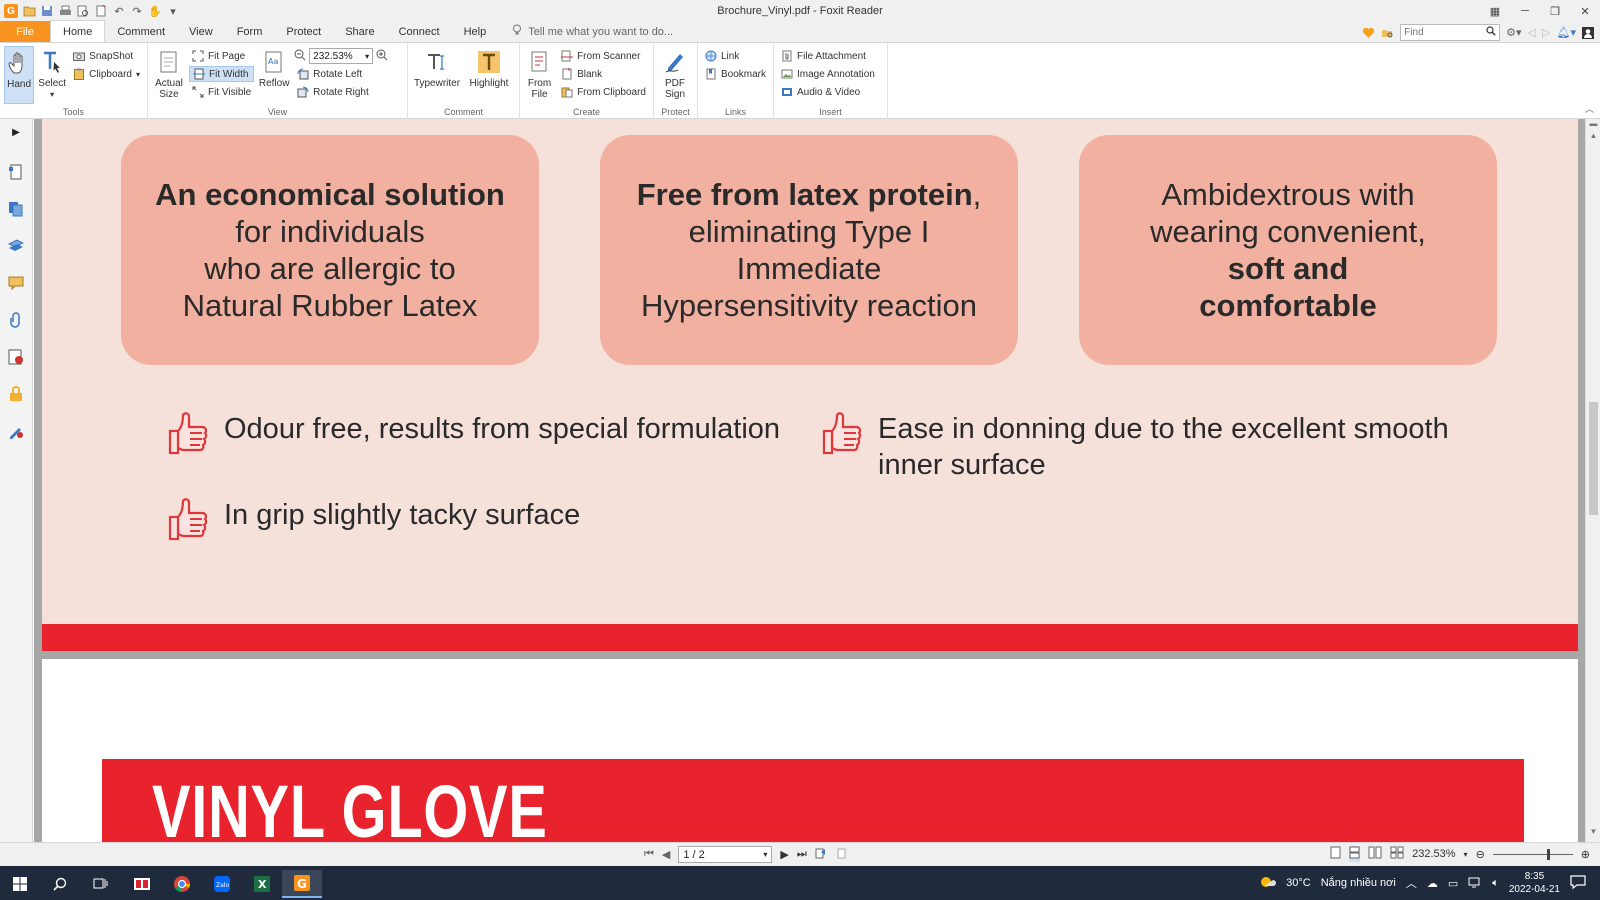 The height and width of the screenshot is (900, 1600). What do you see at coordinates (1585, 11) in the screenshot?
I see `close-icon: ✕` at bounding box center [1585, 11].